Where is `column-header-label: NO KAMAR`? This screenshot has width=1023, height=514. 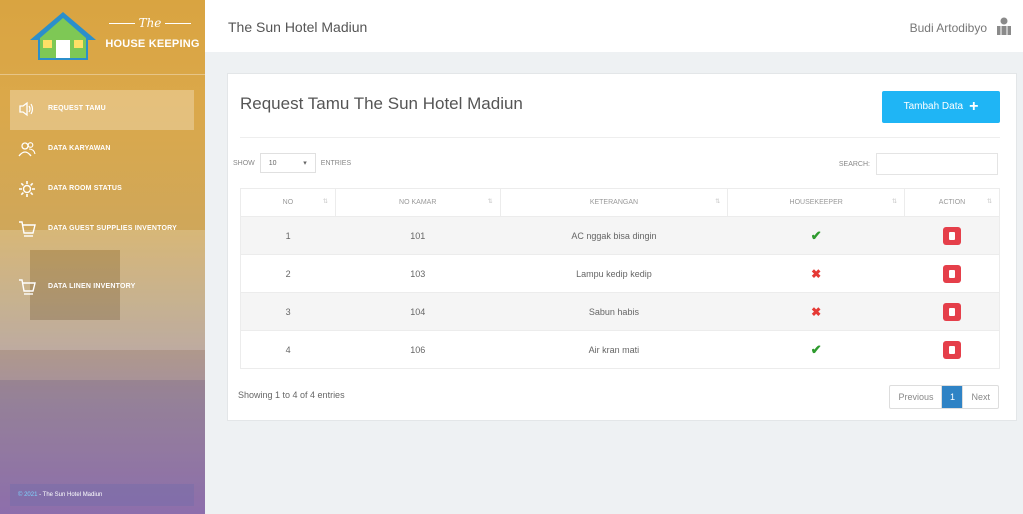
column-header-label: NO KAMAR is located at coordinates (418, 202).